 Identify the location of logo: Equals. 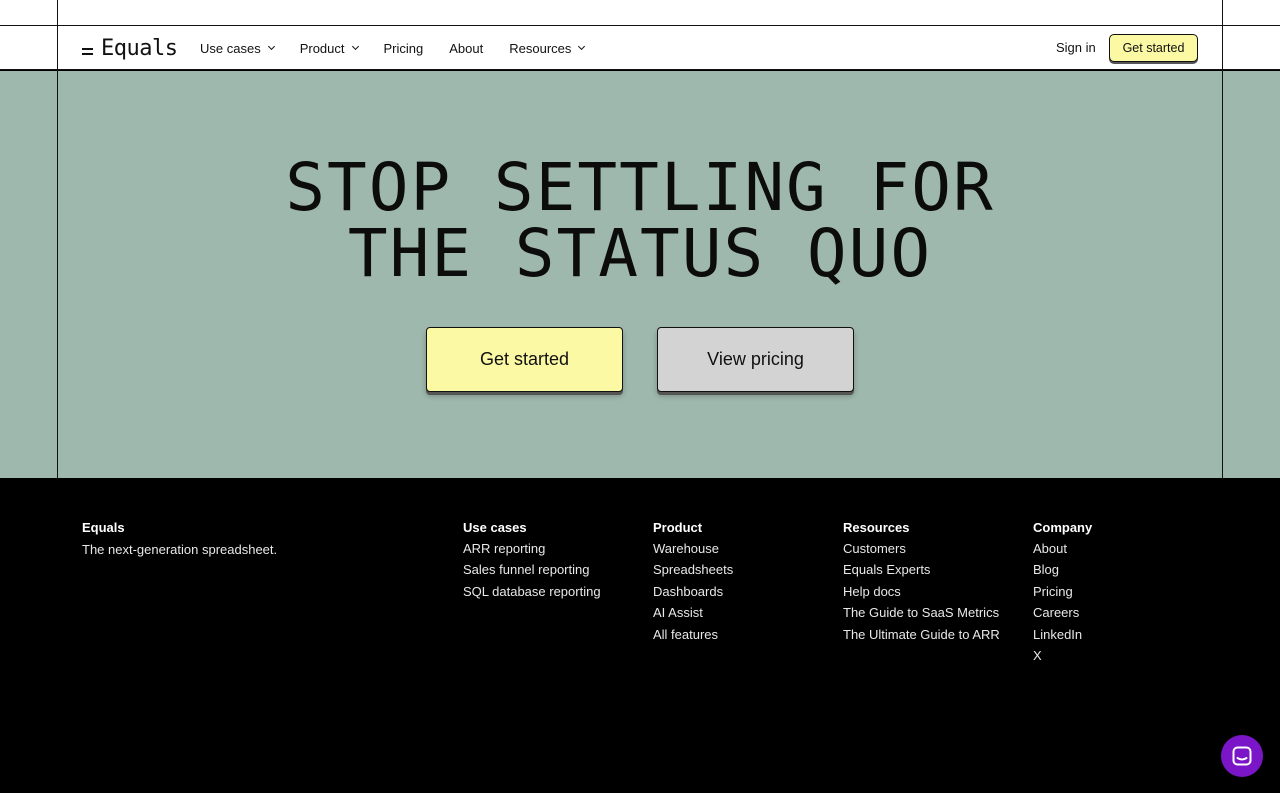
(130, 48).